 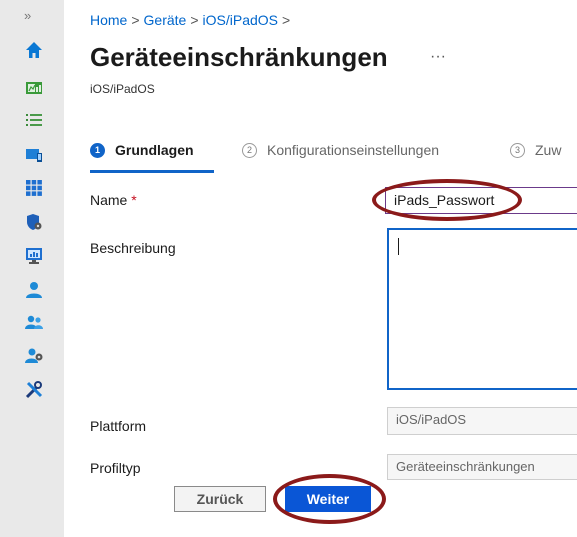 What do you see at coordinates (517, 150) in the screenshot?
I see `step-number: 3` at bounding box center [517, 150].